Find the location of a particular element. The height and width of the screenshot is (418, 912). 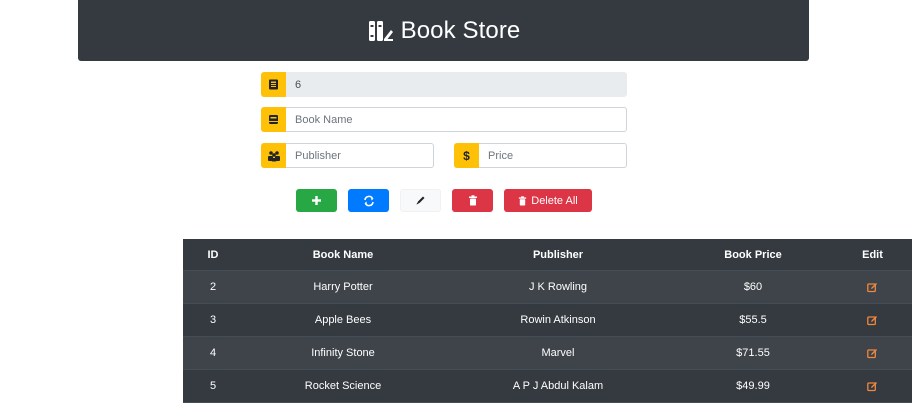

app-title-wrap: Book Store is located at coordinates (444, 31).